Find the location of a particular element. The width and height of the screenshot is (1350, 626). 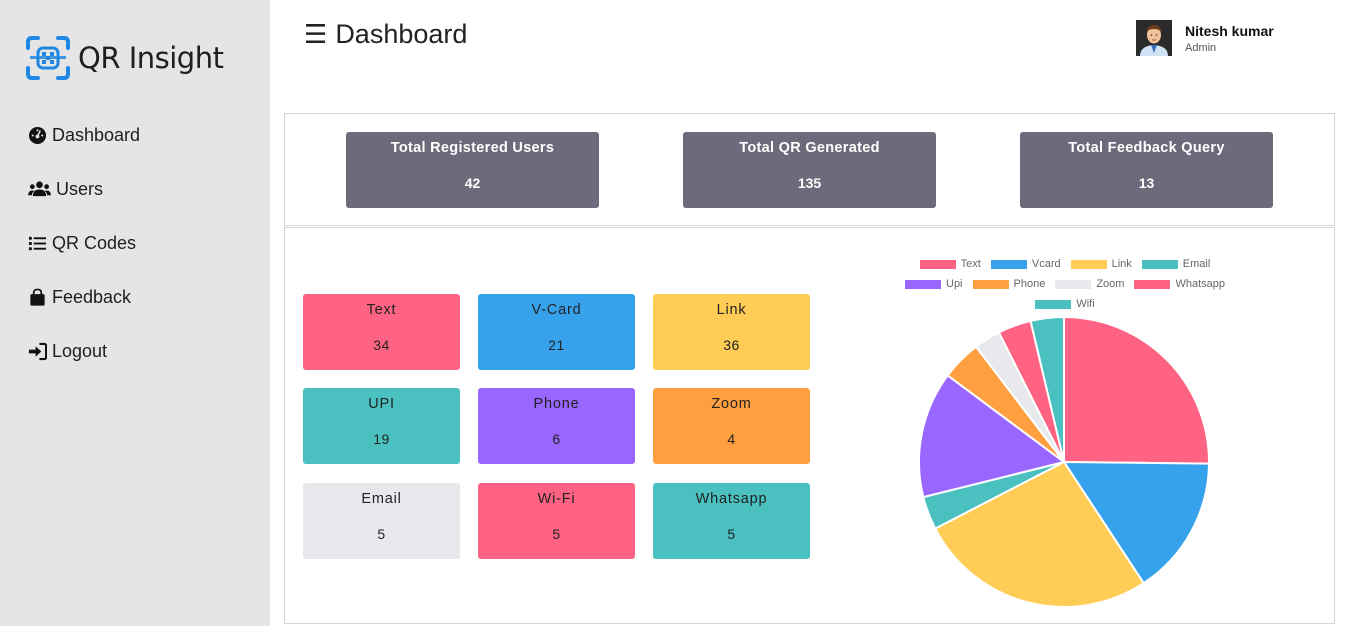

qr-logo-icon is located at coordinates (48, 58).